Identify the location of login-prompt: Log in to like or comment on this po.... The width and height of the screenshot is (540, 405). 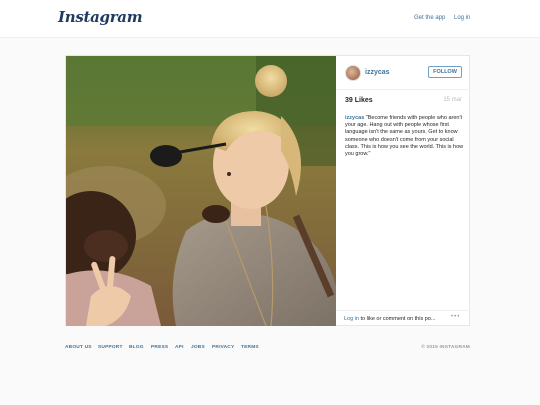
(389, 319).